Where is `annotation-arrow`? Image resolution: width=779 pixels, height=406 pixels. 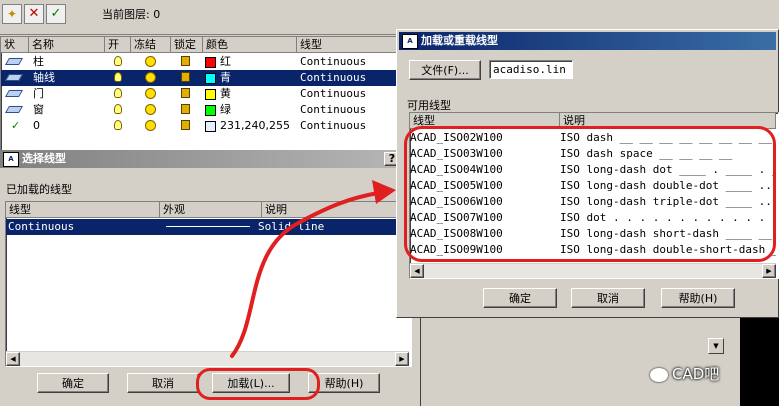
annotation-arrow is located at coordinates (313, 269).